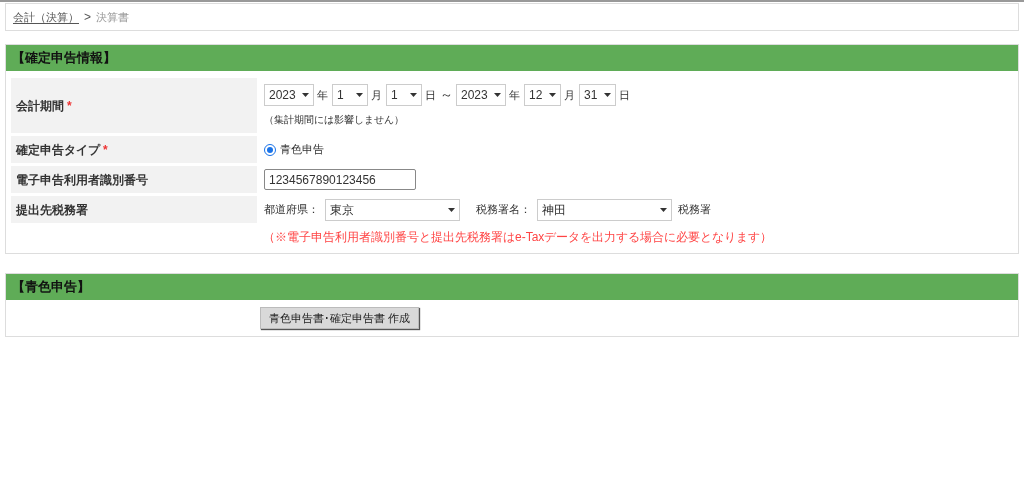  What do you see at coordinates (302, 150) in the screenshot?
I see `radio-label: 青色申告` at bounding box center [302, 150].